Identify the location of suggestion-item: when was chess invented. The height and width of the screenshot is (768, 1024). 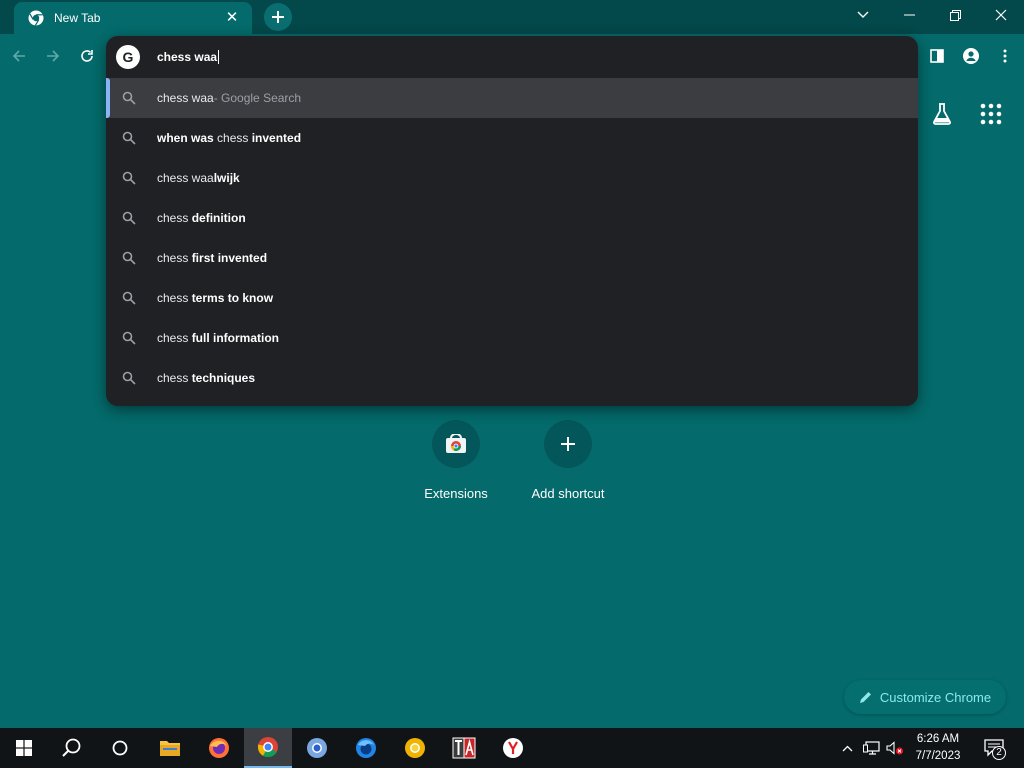
(512, 138).